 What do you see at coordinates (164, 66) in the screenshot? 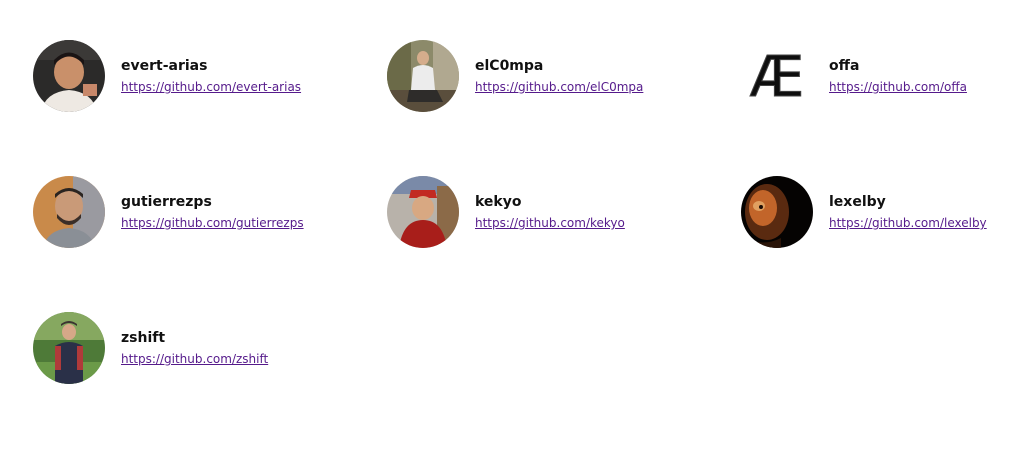
I see `username: evert-arias` at bounding box center [164, 66].